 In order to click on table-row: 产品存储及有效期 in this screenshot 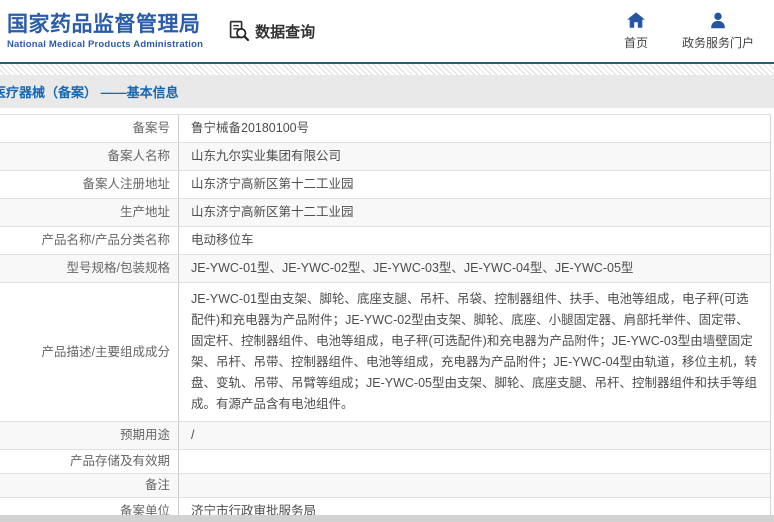, I will do `click(385, 462)`.